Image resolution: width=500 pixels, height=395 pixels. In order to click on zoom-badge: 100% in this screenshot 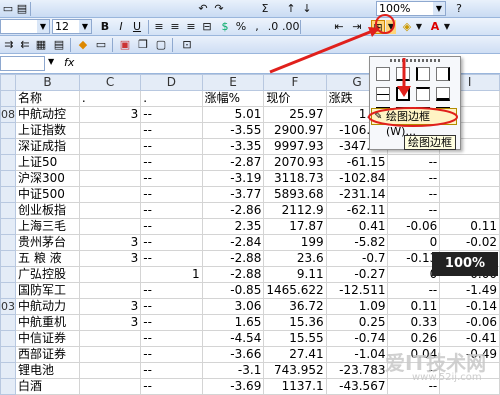, I will do `click(465, 264)`.